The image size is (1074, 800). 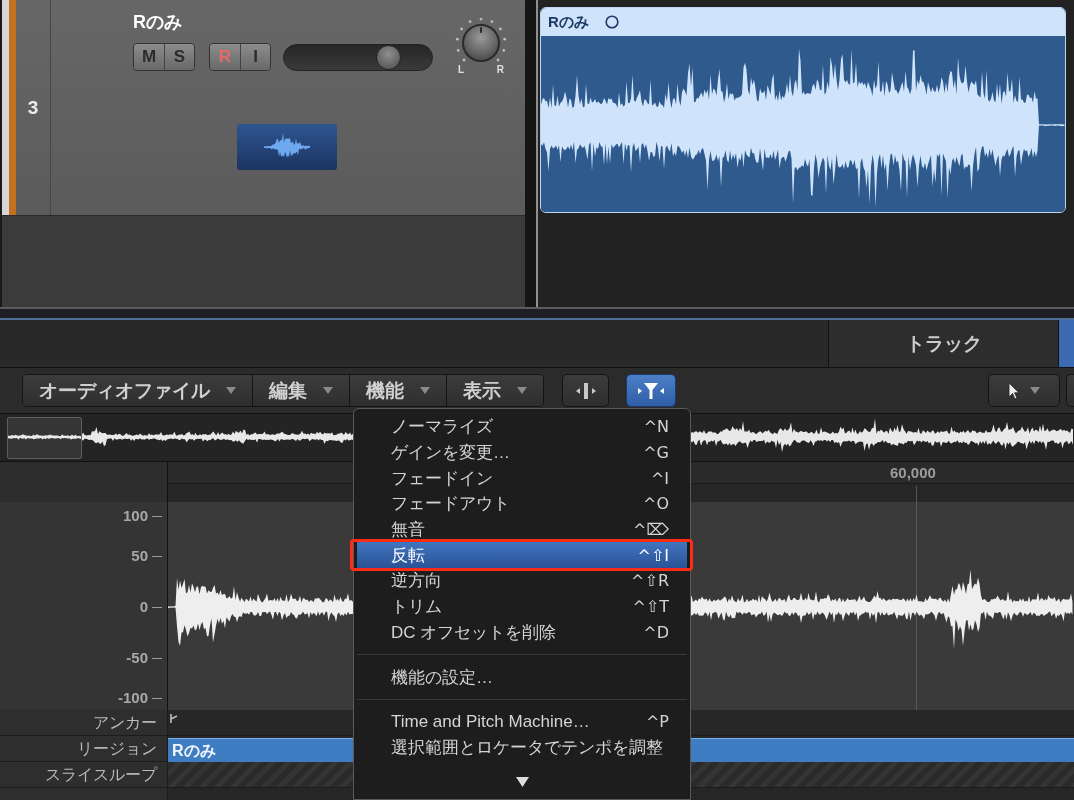 What do you see at coordinates (143, 607) in the screenshot?
I see `axis-label: 0` at bounding box center [143, 607].